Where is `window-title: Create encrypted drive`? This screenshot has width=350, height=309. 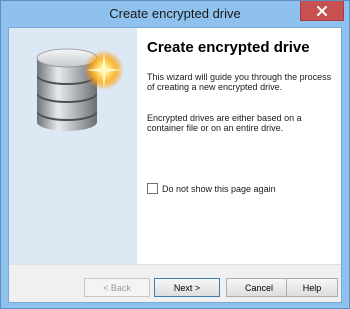
window-title: Create encrypted drive is located at coordinates (175, 13).